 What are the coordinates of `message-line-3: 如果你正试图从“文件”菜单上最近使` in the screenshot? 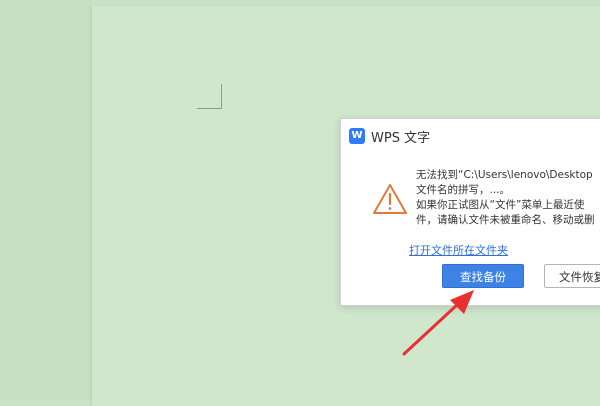 It's located at (500, 205).